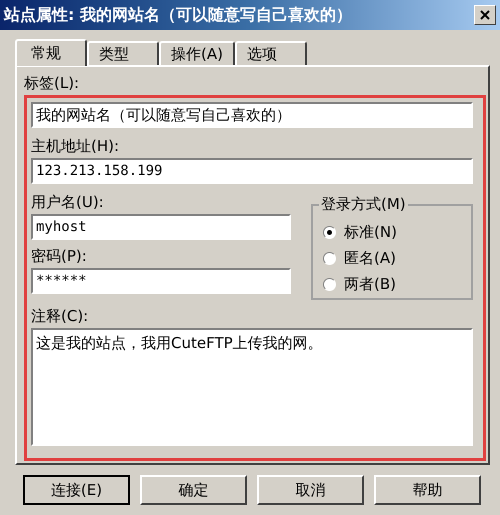  Describe the element at coordinates (123, 53) in the screenshot. I see `tab: 类型` at that location.